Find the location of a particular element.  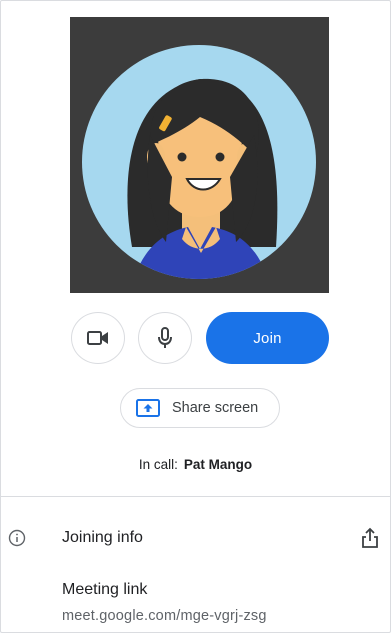

share-export-icon is located at coordinates (370, 538).